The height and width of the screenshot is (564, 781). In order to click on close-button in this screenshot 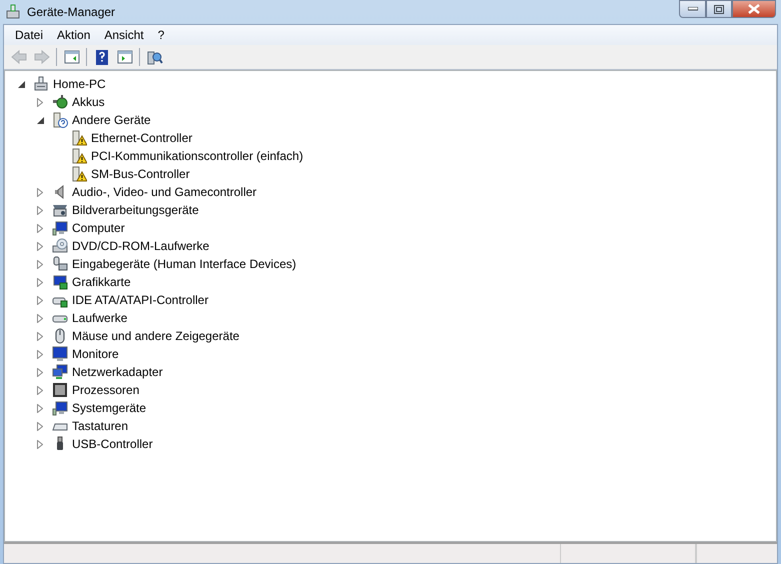, I will do `click(754, 9)`.